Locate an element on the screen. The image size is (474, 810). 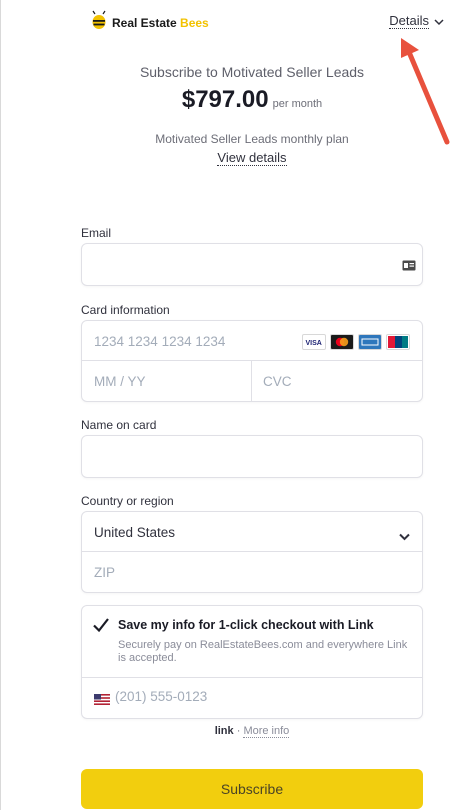
country-group: United States ZIP is located at coordinates (252, 552).